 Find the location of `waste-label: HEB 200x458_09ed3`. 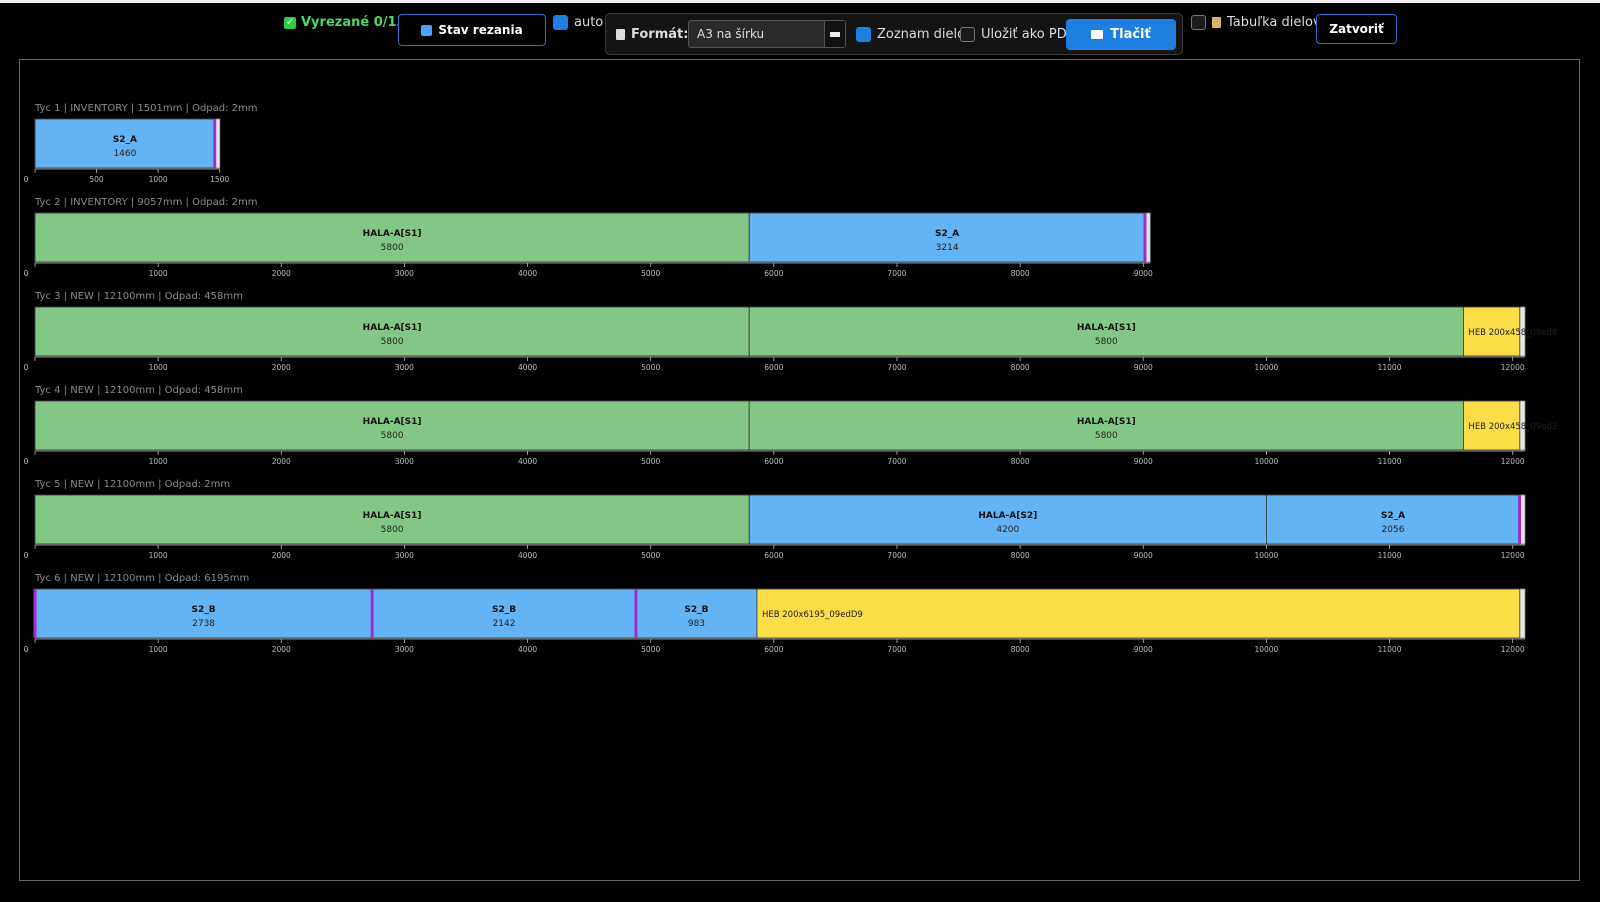

waste-label: HEB 200x458_09ed3 is located at coordinates (1512, 427).